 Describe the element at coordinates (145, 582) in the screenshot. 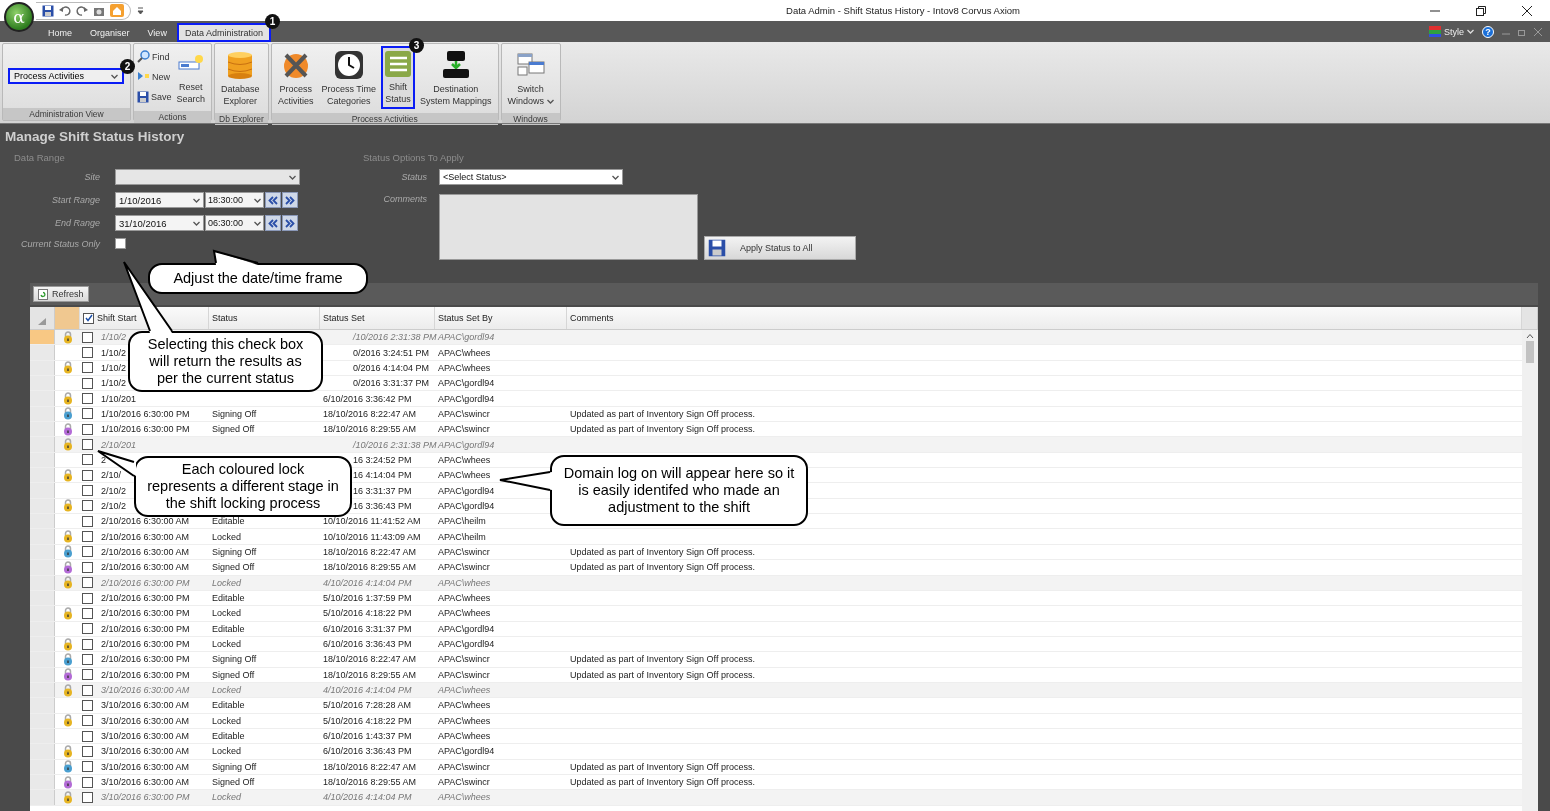

I see `table-cell-text: 2/10/2016 6:30:00 PM` at that location.